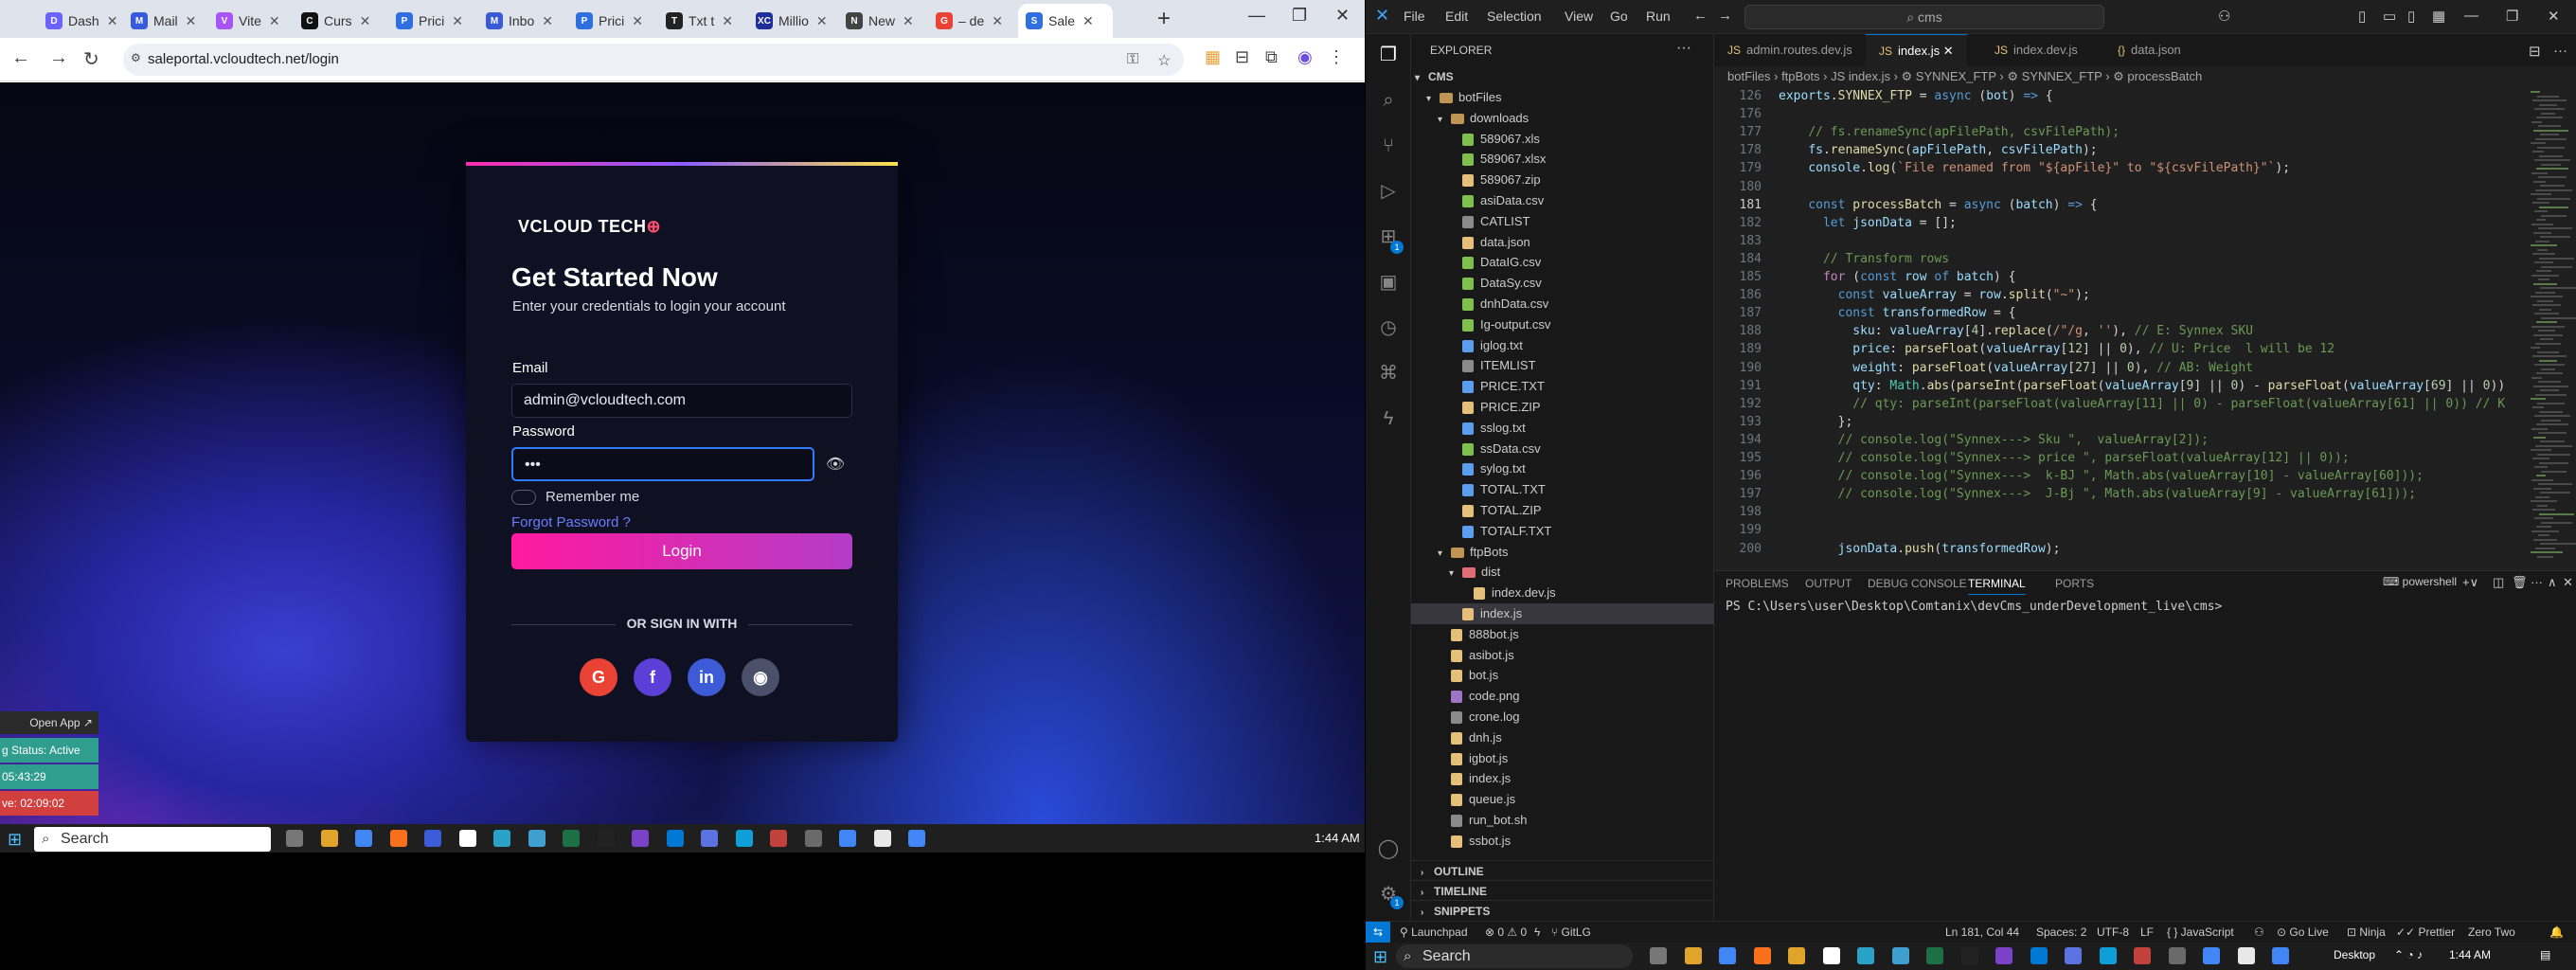  Describe the element at coordinates (1924, 17) in the screenshot. I see `command-center: ⌕ cms` at that location.